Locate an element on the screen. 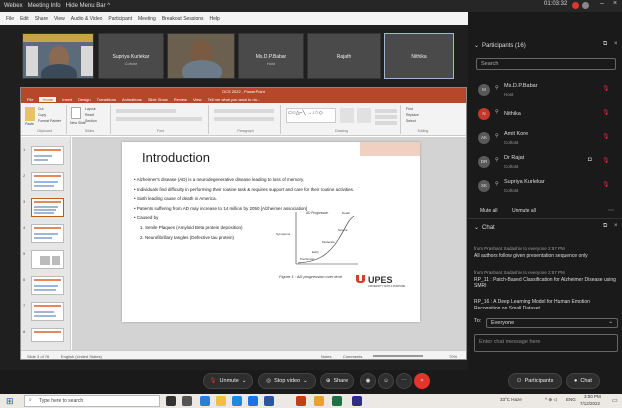  arrange-button is located at coordinates (347, 115).